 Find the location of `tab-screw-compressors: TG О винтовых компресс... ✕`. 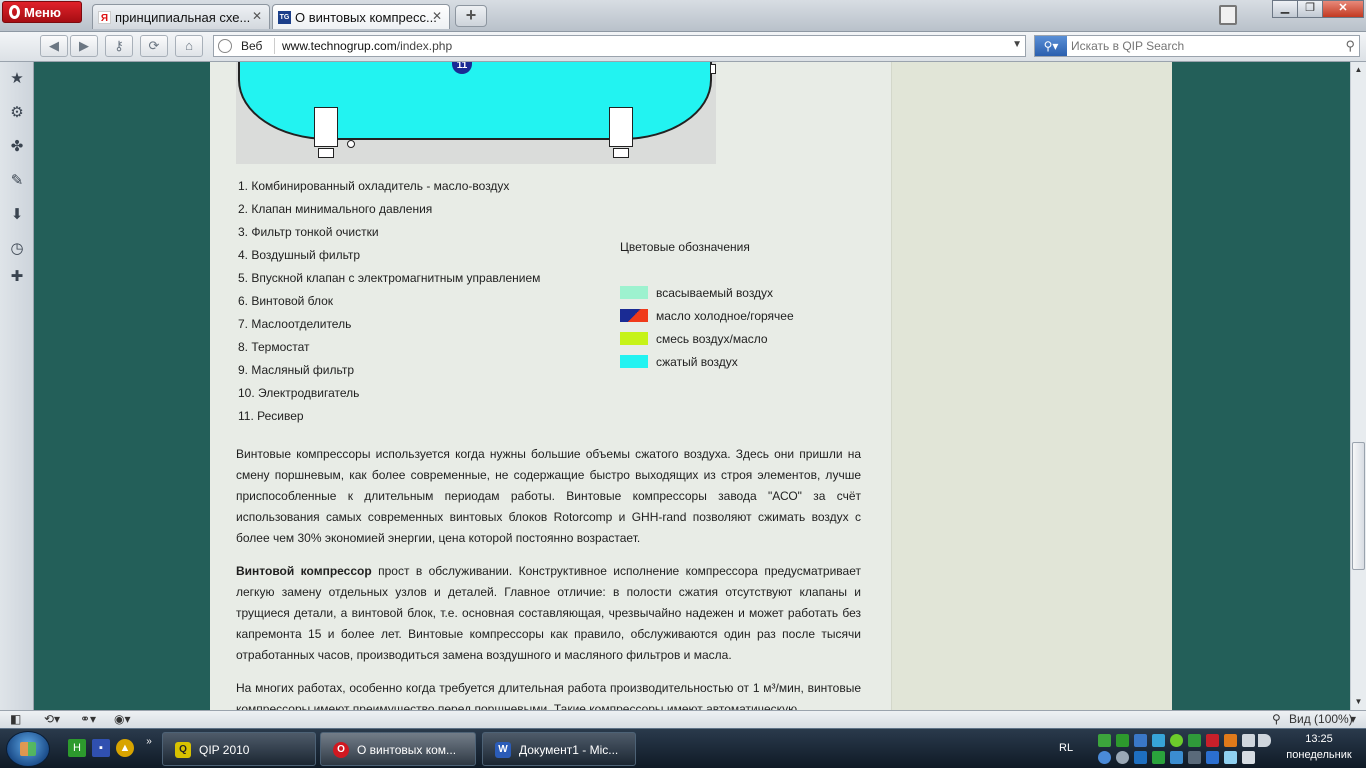

tab-screw-compressors: TG О винтовых компресс... ✕ is located at coordinates (361, 16).